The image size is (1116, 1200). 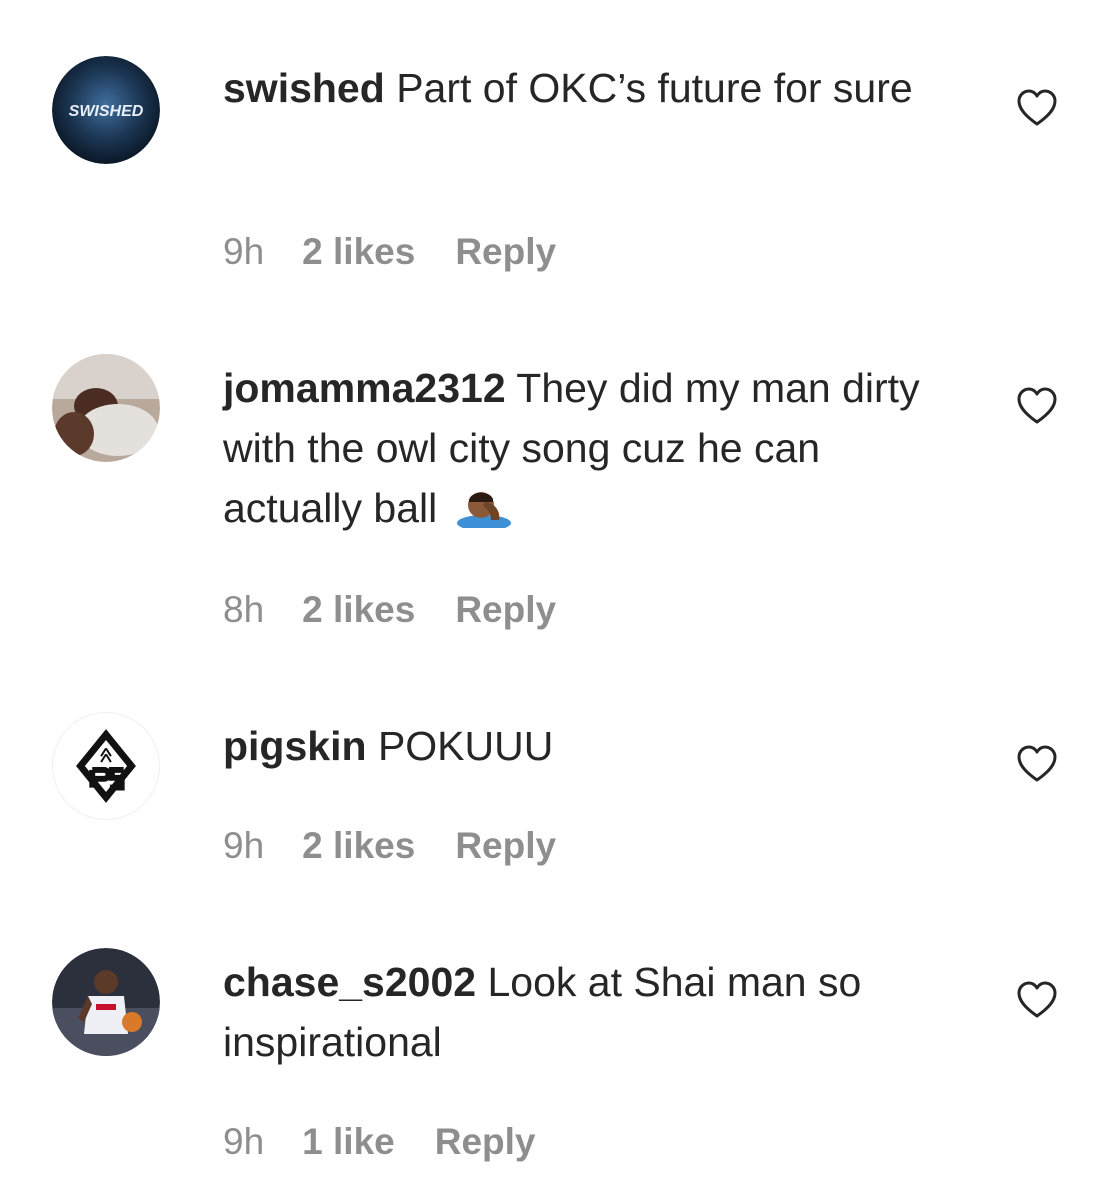 I want to click on comment-username: pigskin, so click(x=295, y=746).